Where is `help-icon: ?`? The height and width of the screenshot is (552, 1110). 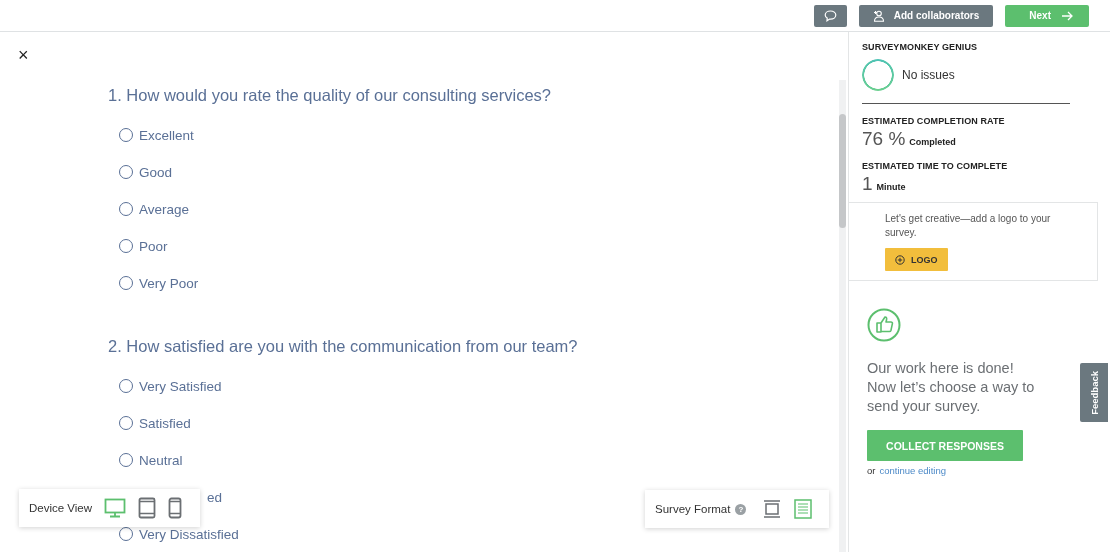
help-icon: ? is located at coordinates (741, 509).